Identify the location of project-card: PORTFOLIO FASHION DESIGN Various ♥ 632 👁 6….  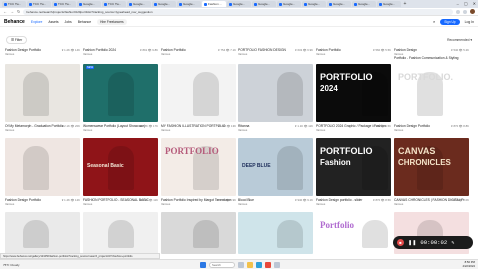
(275, 54).